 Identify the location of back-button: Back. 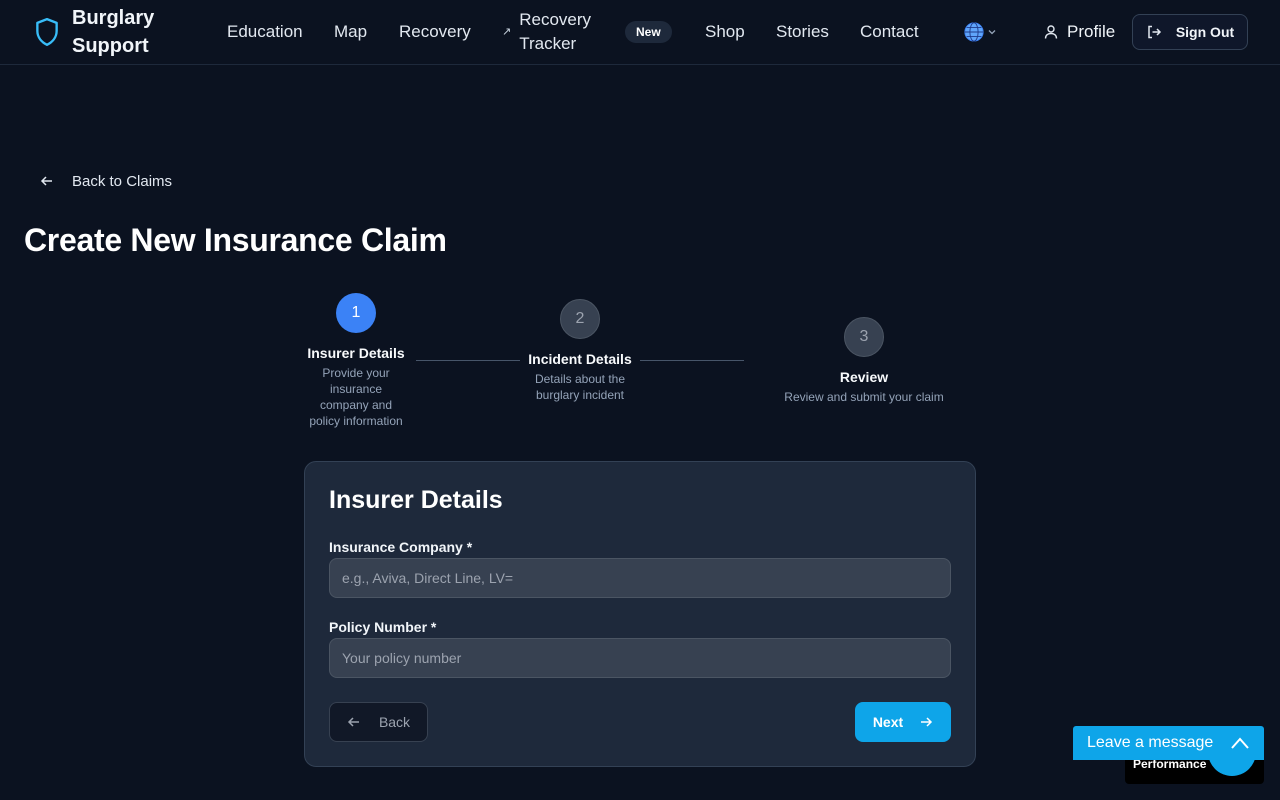
(378, 722).